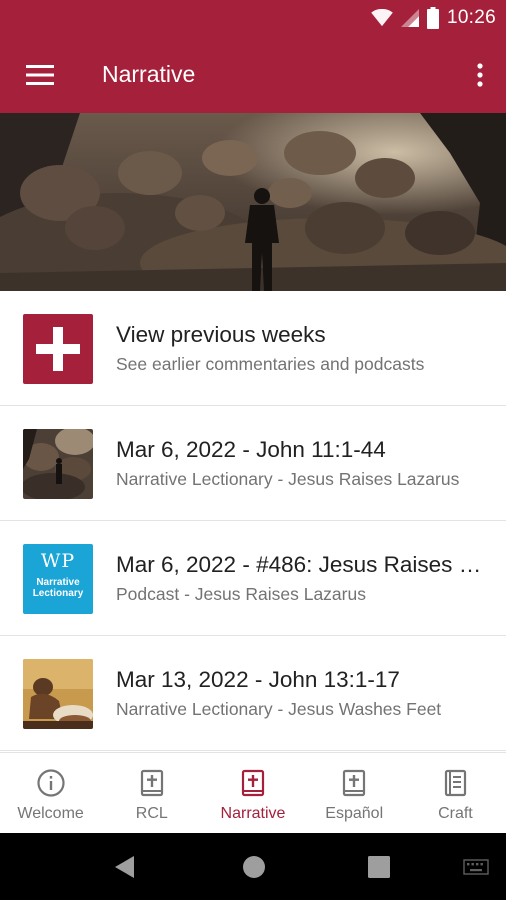 The width and height of the screenshot is (506, 900). Describe the element at coordinates (58, 588) in the screenshot. I see `logo-text: Narrative Lectionary` at that location.